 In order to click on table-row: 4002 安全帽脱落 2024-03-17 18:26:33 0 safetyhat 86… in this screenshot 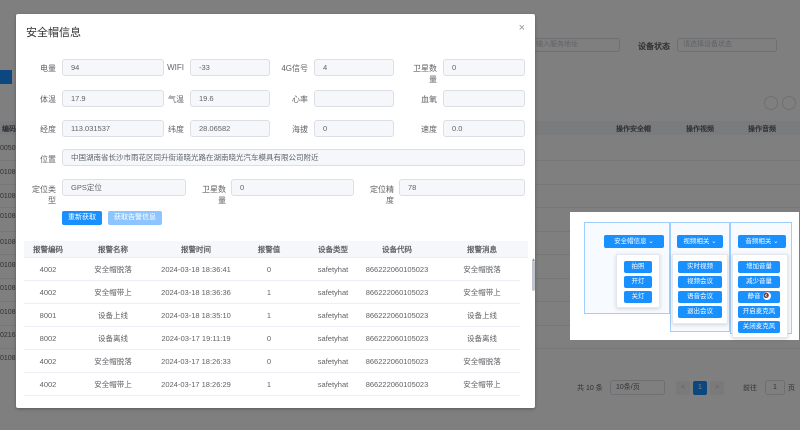, I will do `click(272, 361)`.